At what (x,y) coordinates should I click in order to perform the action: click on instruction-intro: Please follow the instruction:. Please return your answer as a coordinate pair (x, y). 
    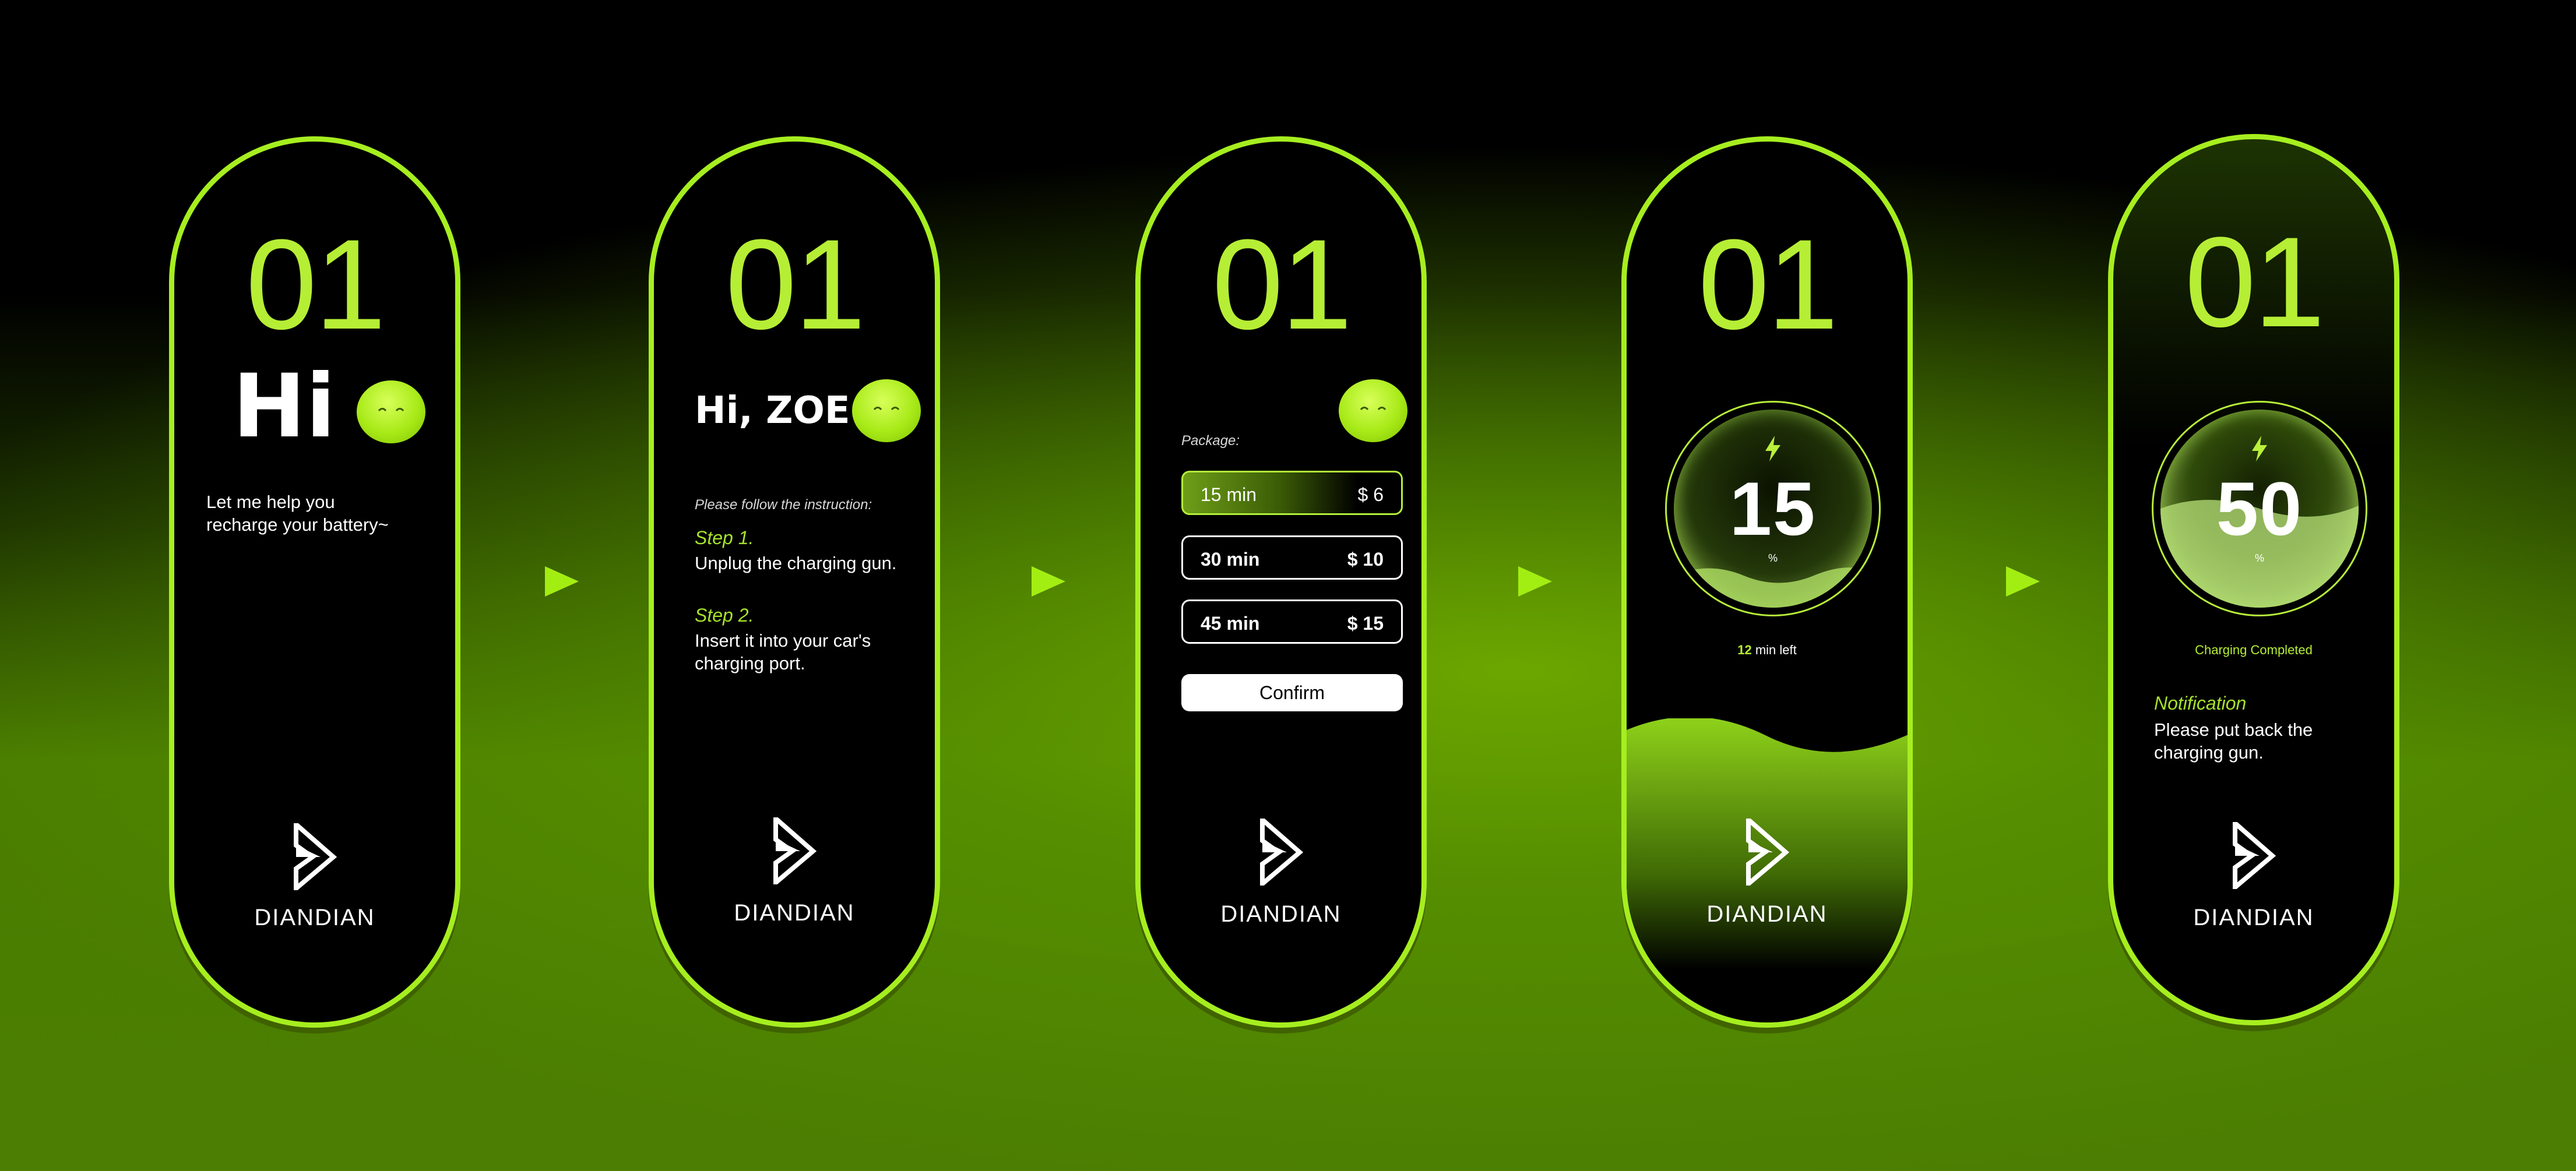
    Looking at the image, I should click on (783, 505).